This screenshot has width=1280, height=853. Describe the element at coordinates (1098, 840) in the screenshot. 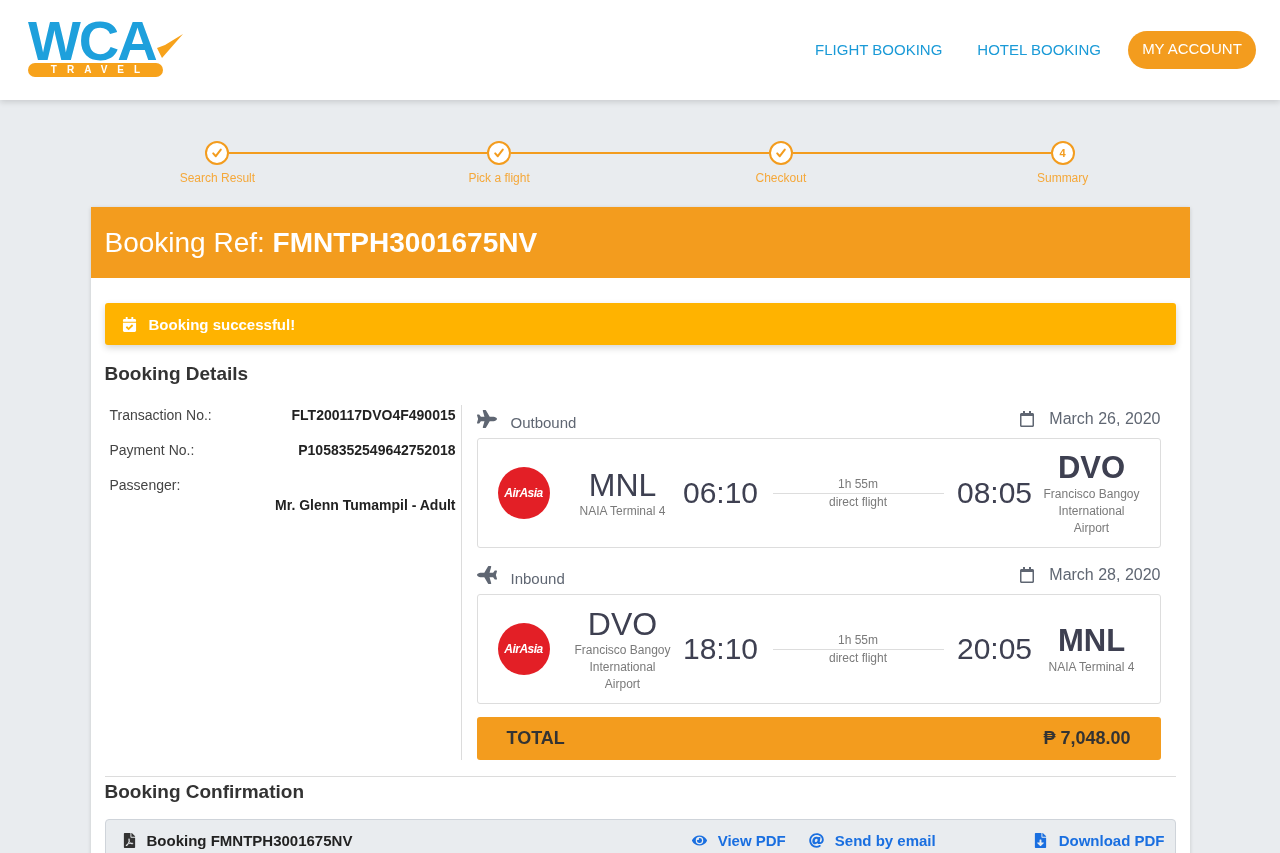

I see `action-link: Download PDF` at that location.